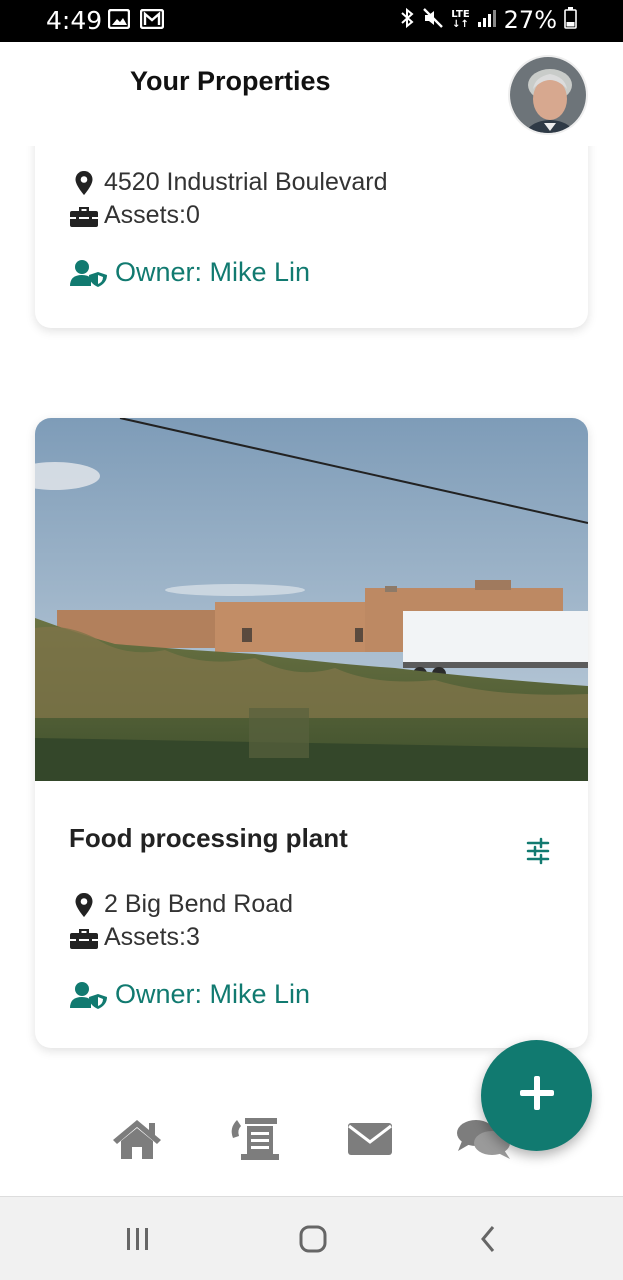  What do you see at coordinates (138, 1239) in the screenshot?
I see `recent-apps-icon` at bounding box center [138, 1239].